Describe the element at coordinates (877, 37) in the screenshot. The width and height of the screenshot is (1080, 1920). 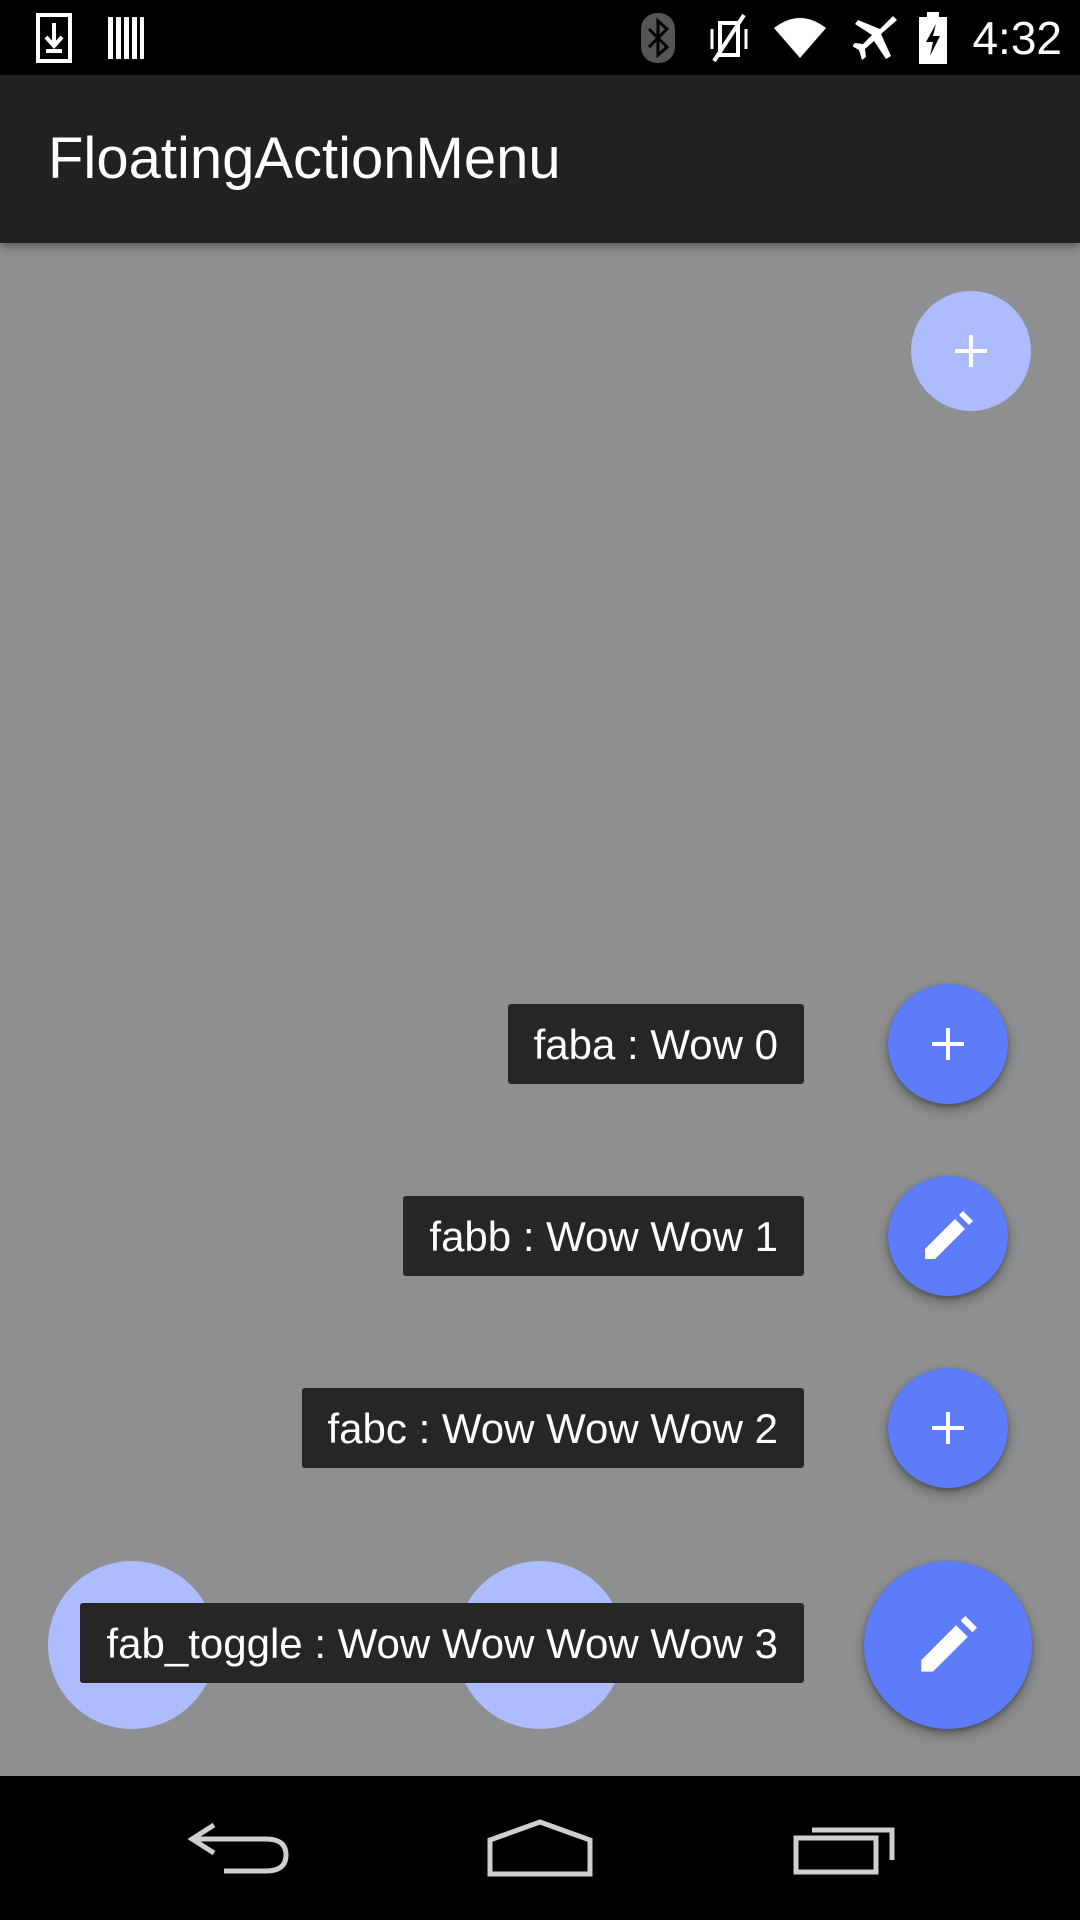
I see `airplane-icon` at that location.